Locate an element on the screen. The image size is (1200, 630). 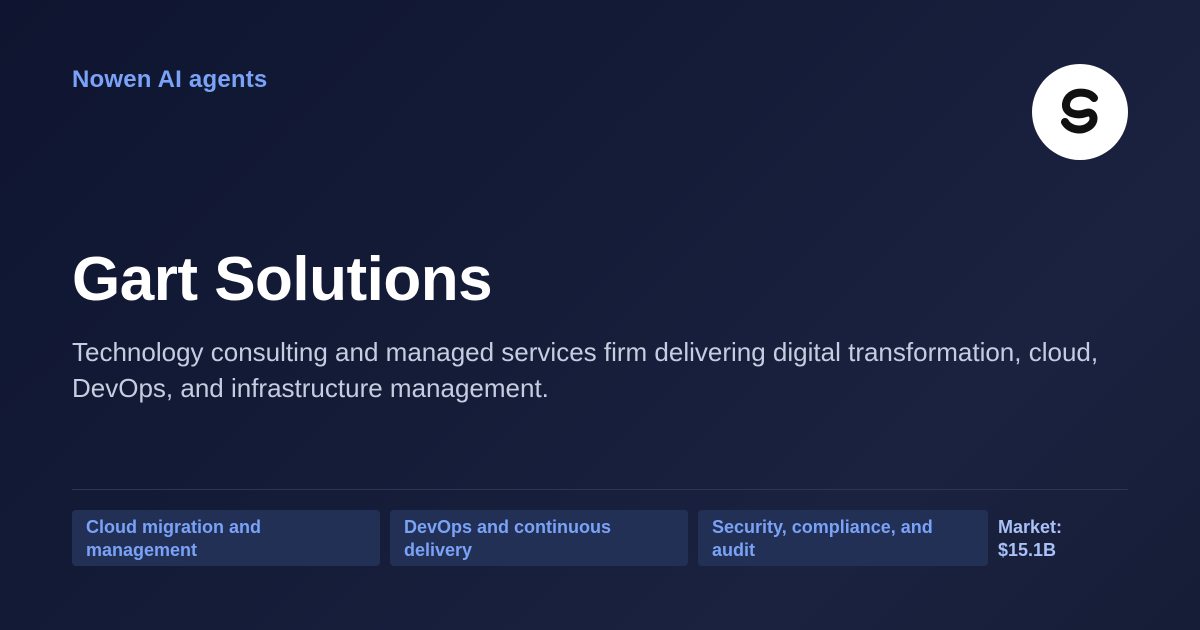
tag-devops: DevOps and continuous delivery is located at coordinates (539, 538).